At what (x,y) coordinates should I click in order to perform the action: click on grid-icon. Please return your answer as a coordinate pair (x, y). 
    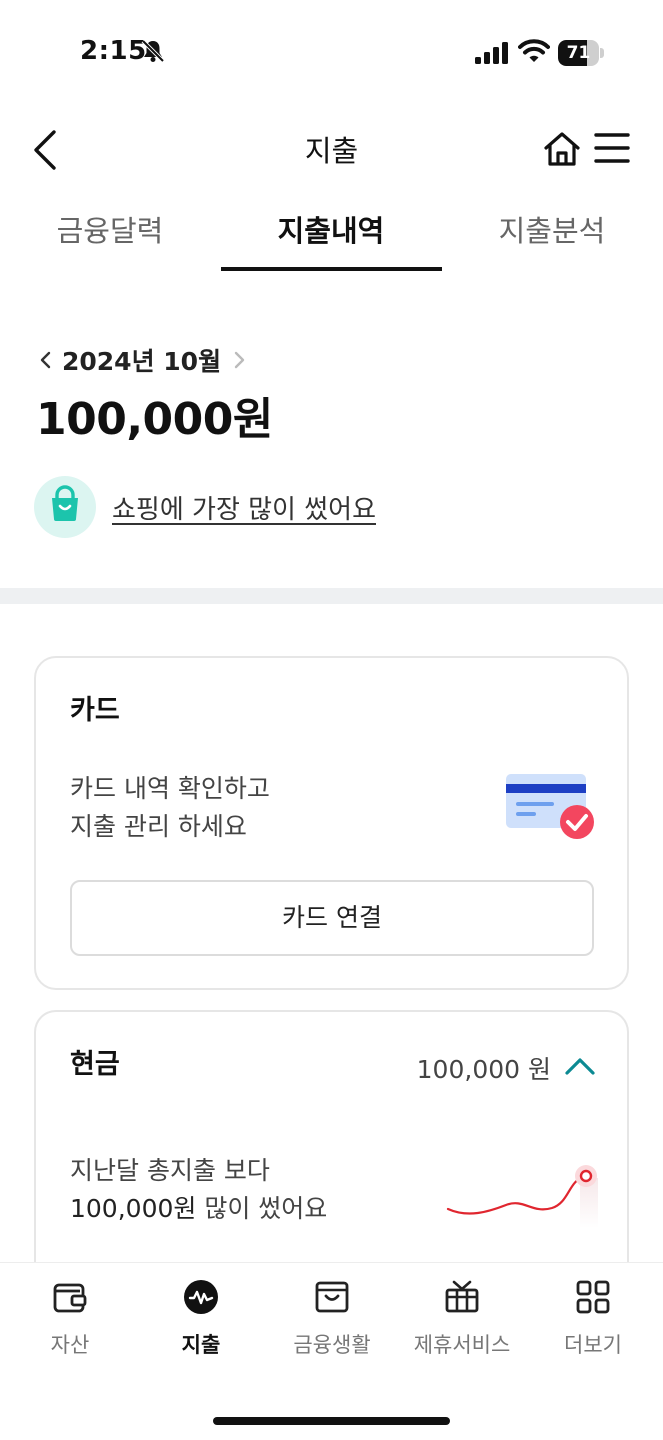
    Looking at the image, I should click on (593, 1297).